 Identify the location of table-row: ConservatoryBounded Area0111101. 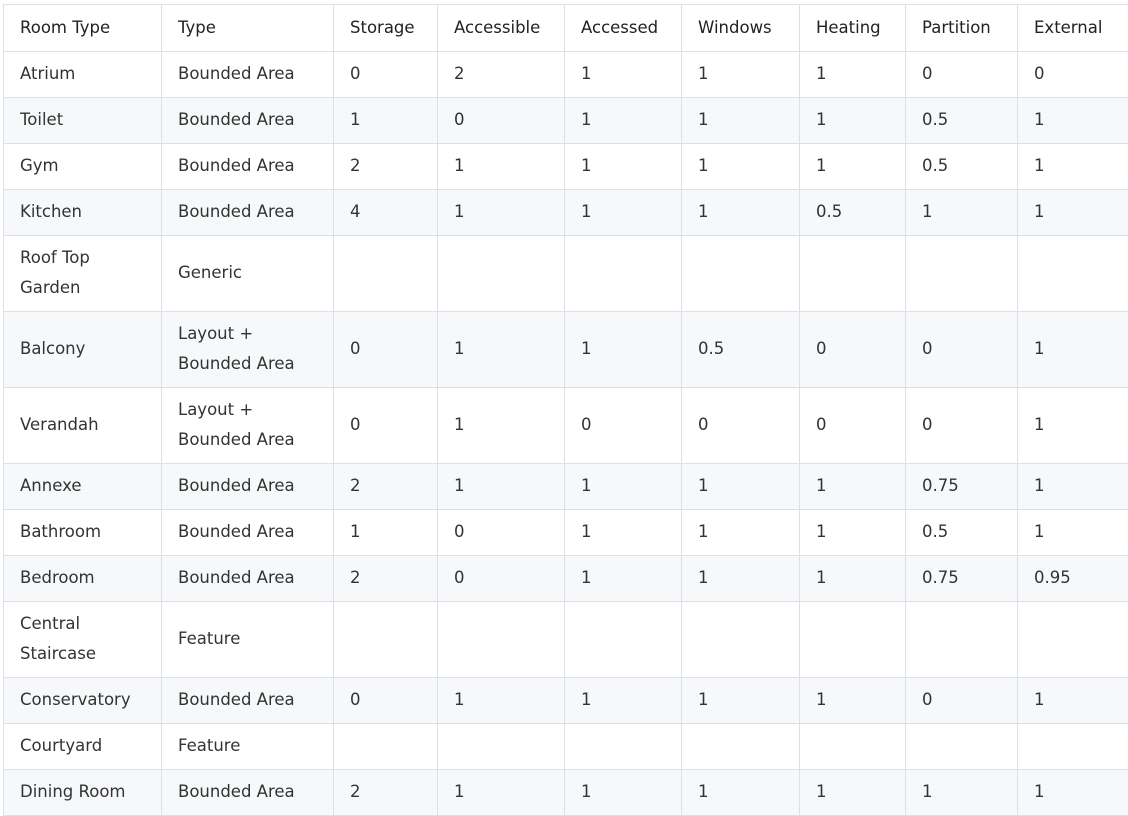
(566, 701).